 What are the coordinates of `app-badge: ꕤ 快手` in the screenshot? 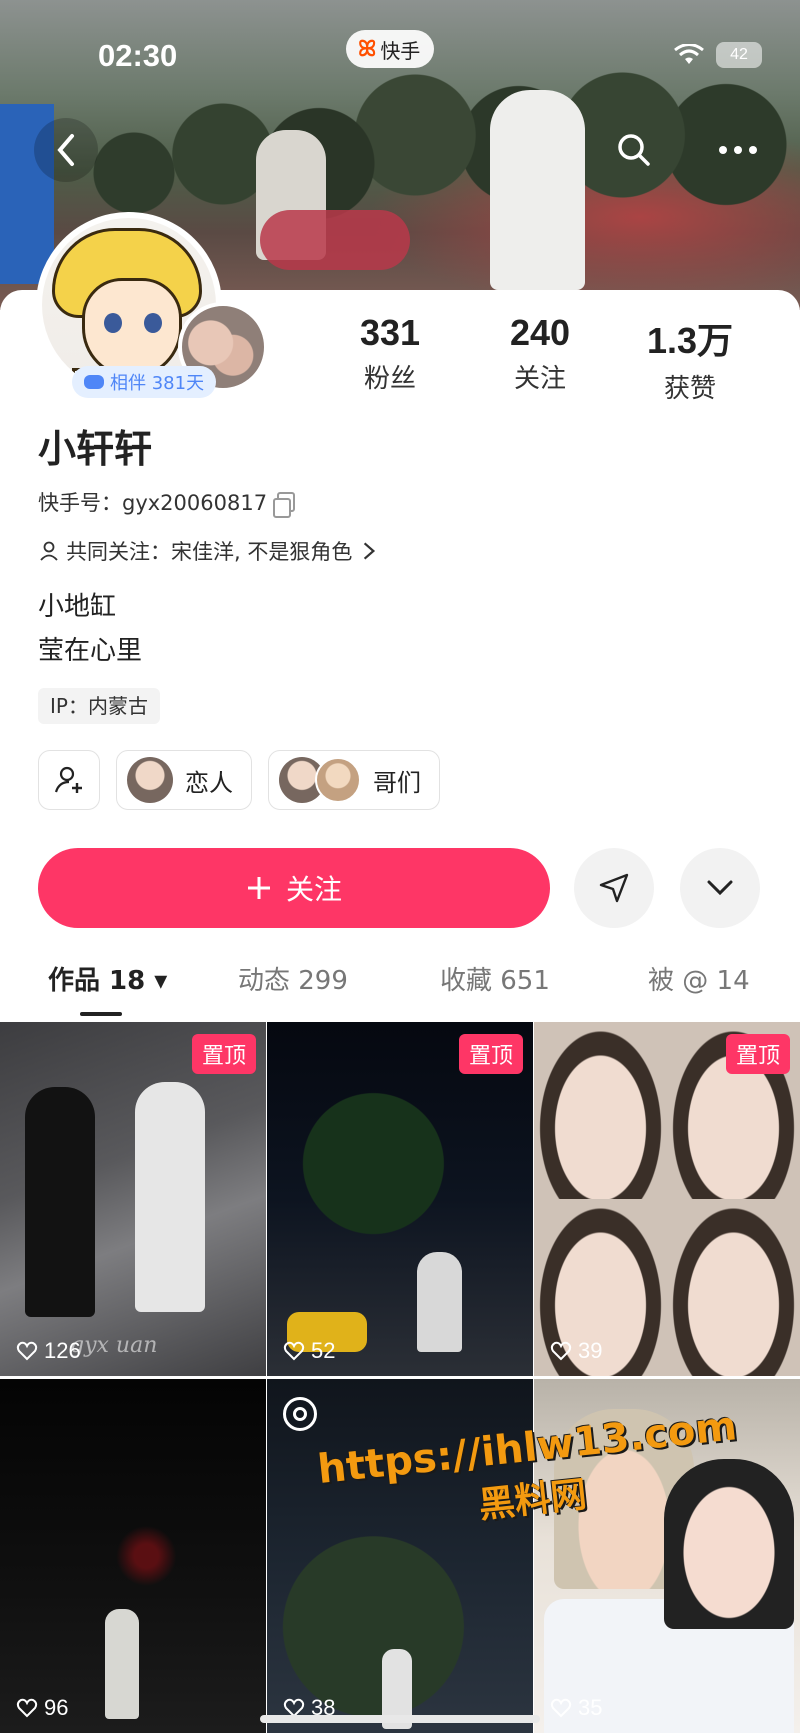 It's located at (390, 49).